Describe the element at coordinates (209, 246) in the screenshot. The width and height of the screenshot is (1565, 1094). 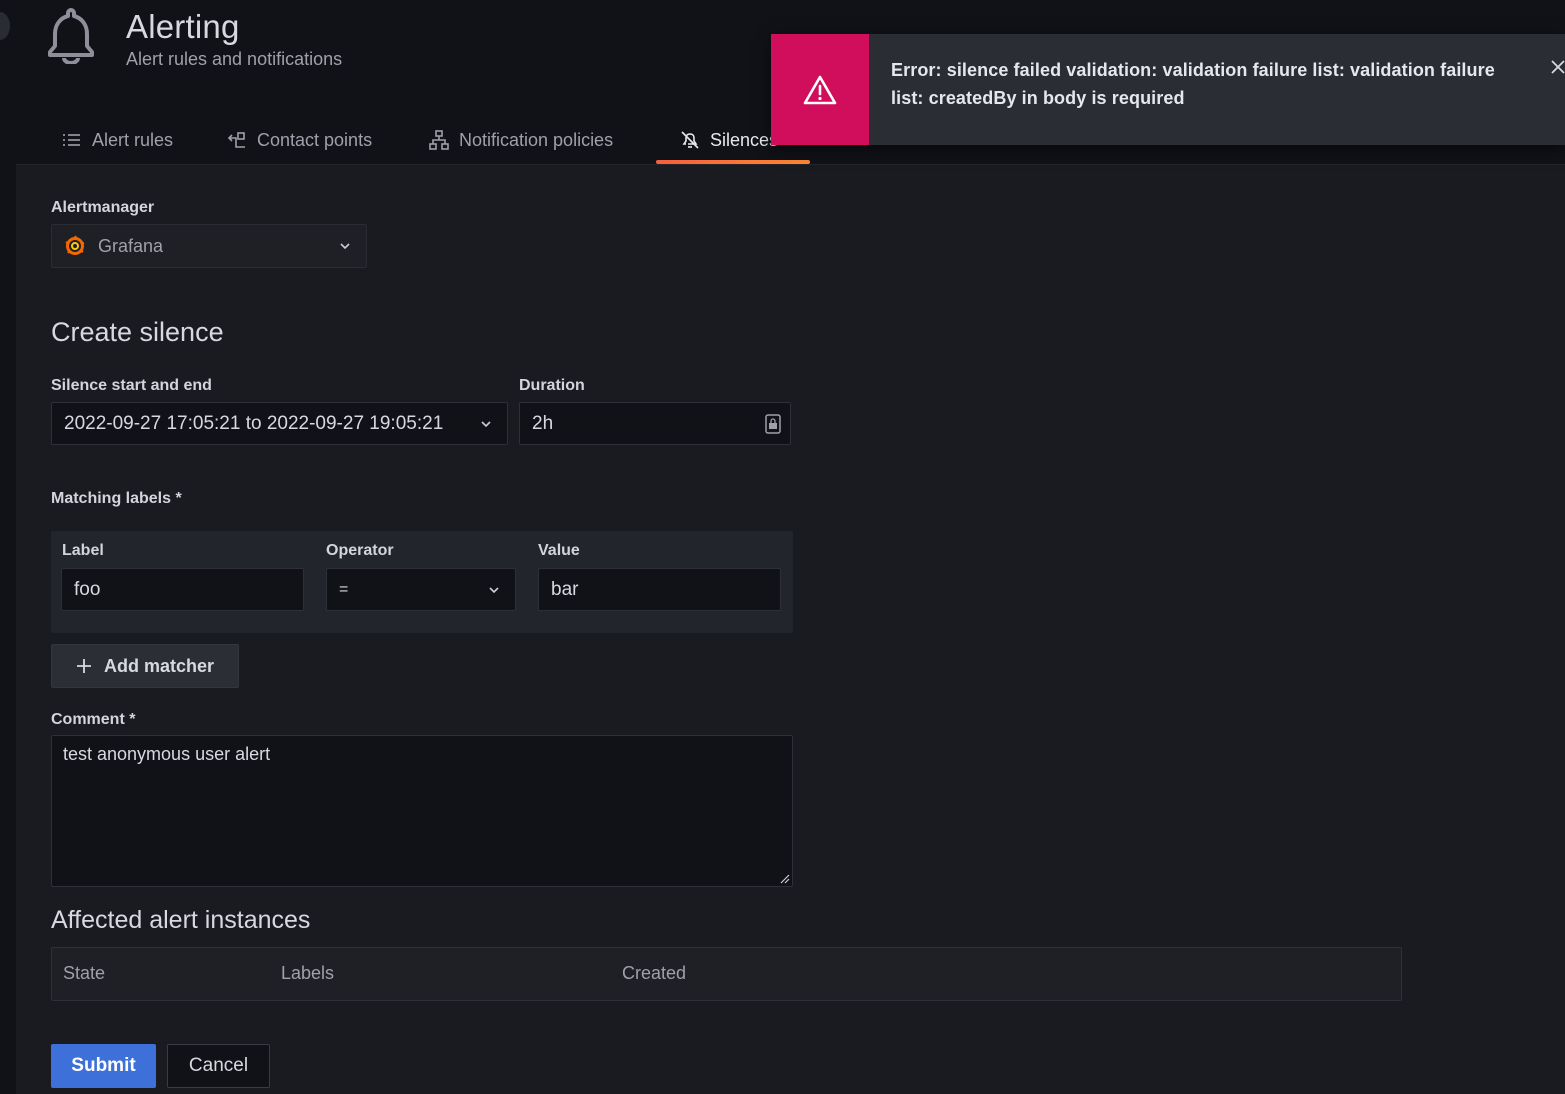
I see `alertmanager-select: Grafana` at that location.